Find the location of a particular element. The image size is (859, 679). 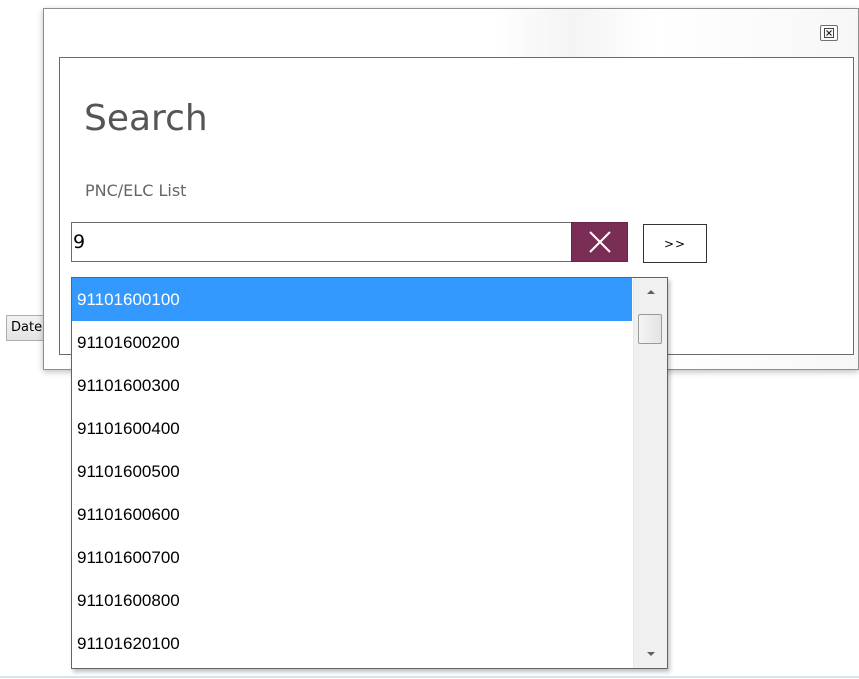

arrow-up-icon is located at coordinates (650, 292).